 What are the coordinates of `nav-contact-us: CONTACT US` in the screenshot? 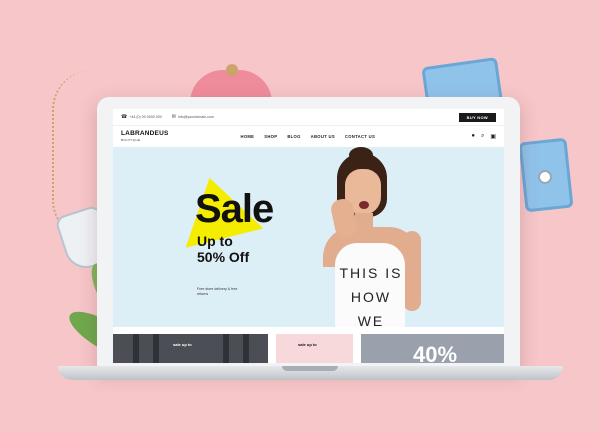 It's located at (360, 136).